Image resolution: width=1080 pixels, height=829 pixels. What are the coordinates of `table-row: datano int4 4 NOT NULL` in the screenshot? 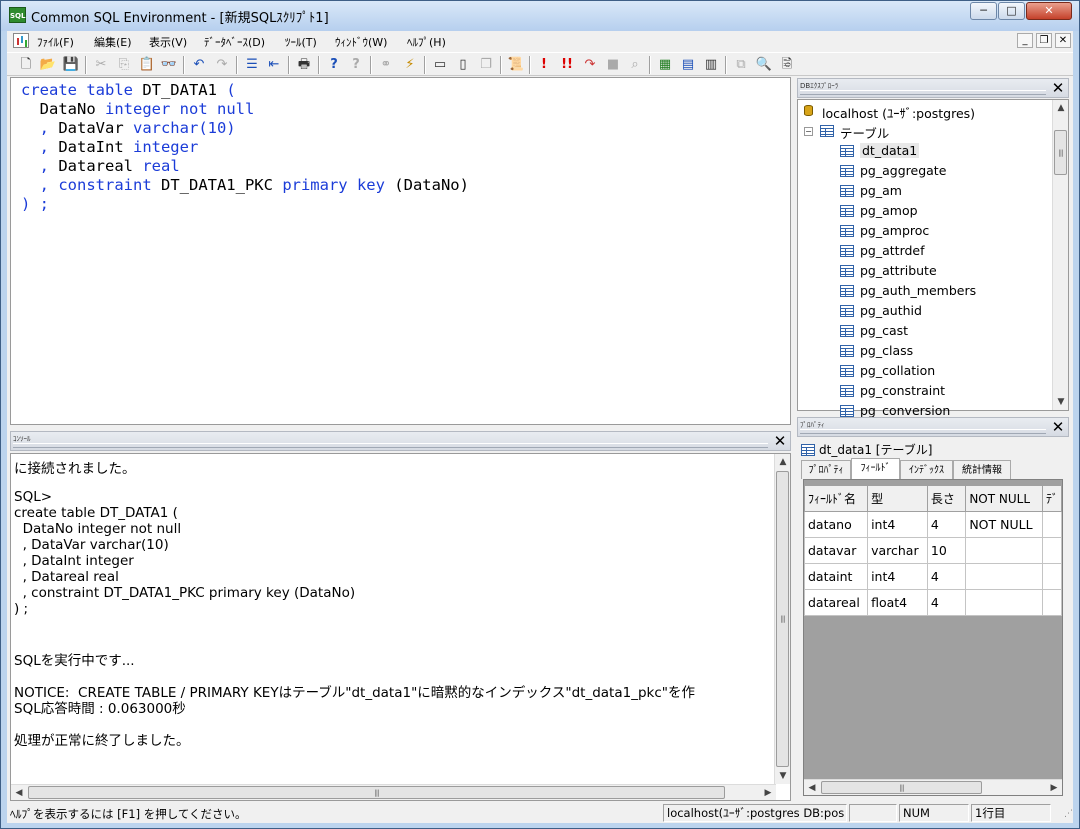 It's located at (933, 524).